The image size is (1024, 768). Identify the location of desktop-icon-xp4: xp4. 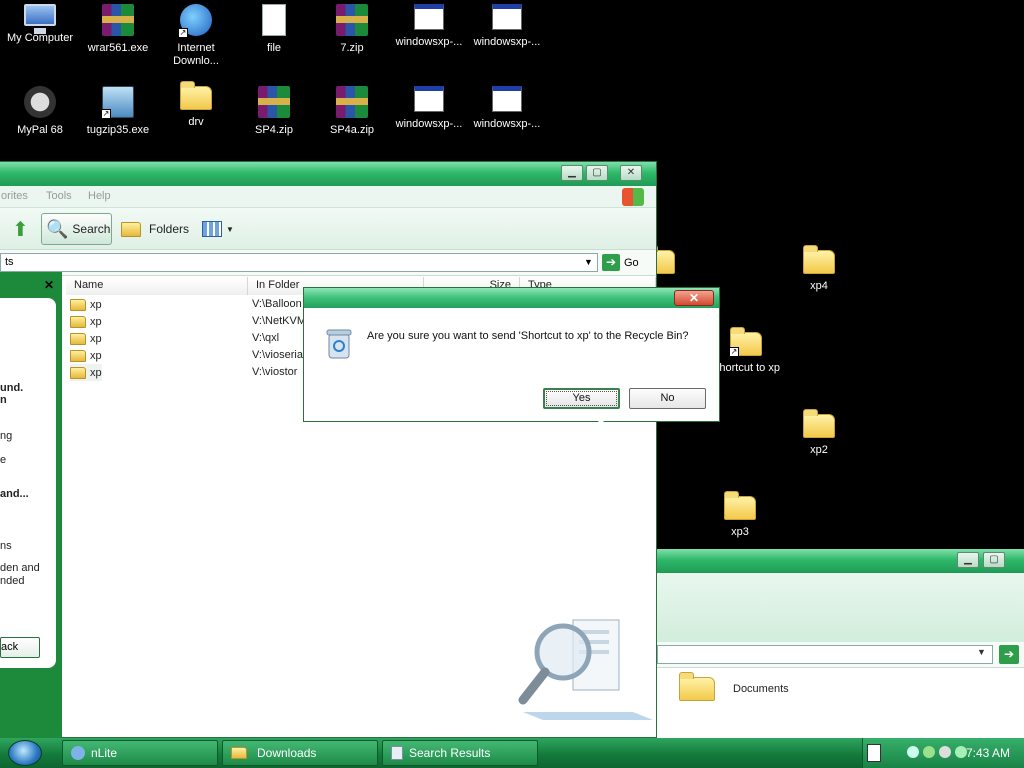
(819, 269).